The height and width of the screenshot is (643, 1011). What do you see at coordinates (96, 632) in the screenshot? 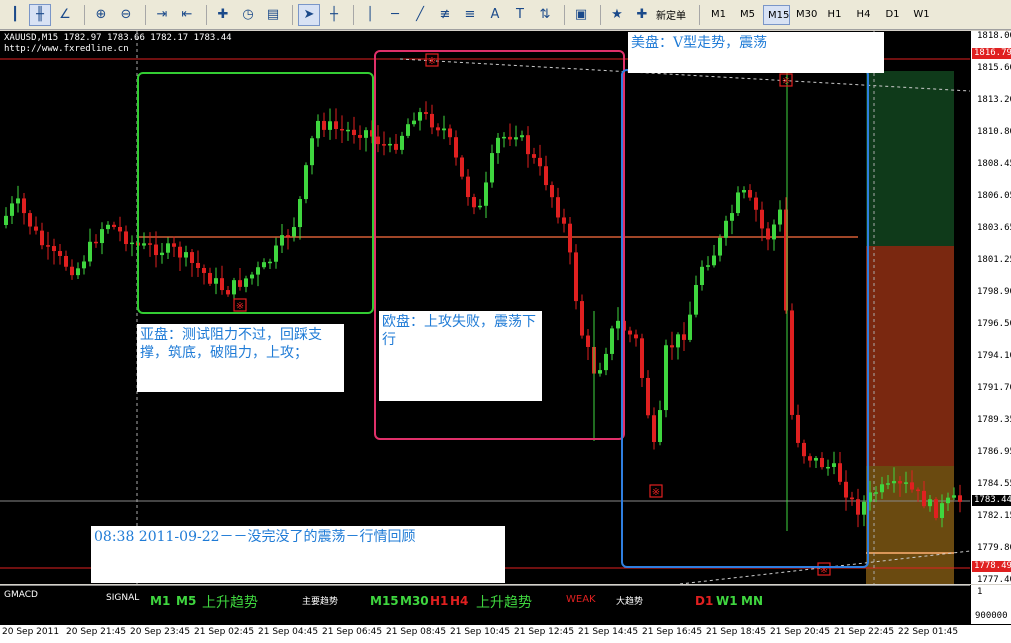
I see `time-axis-label: 20 Sep 21:45` at bounding box center [96, 632].